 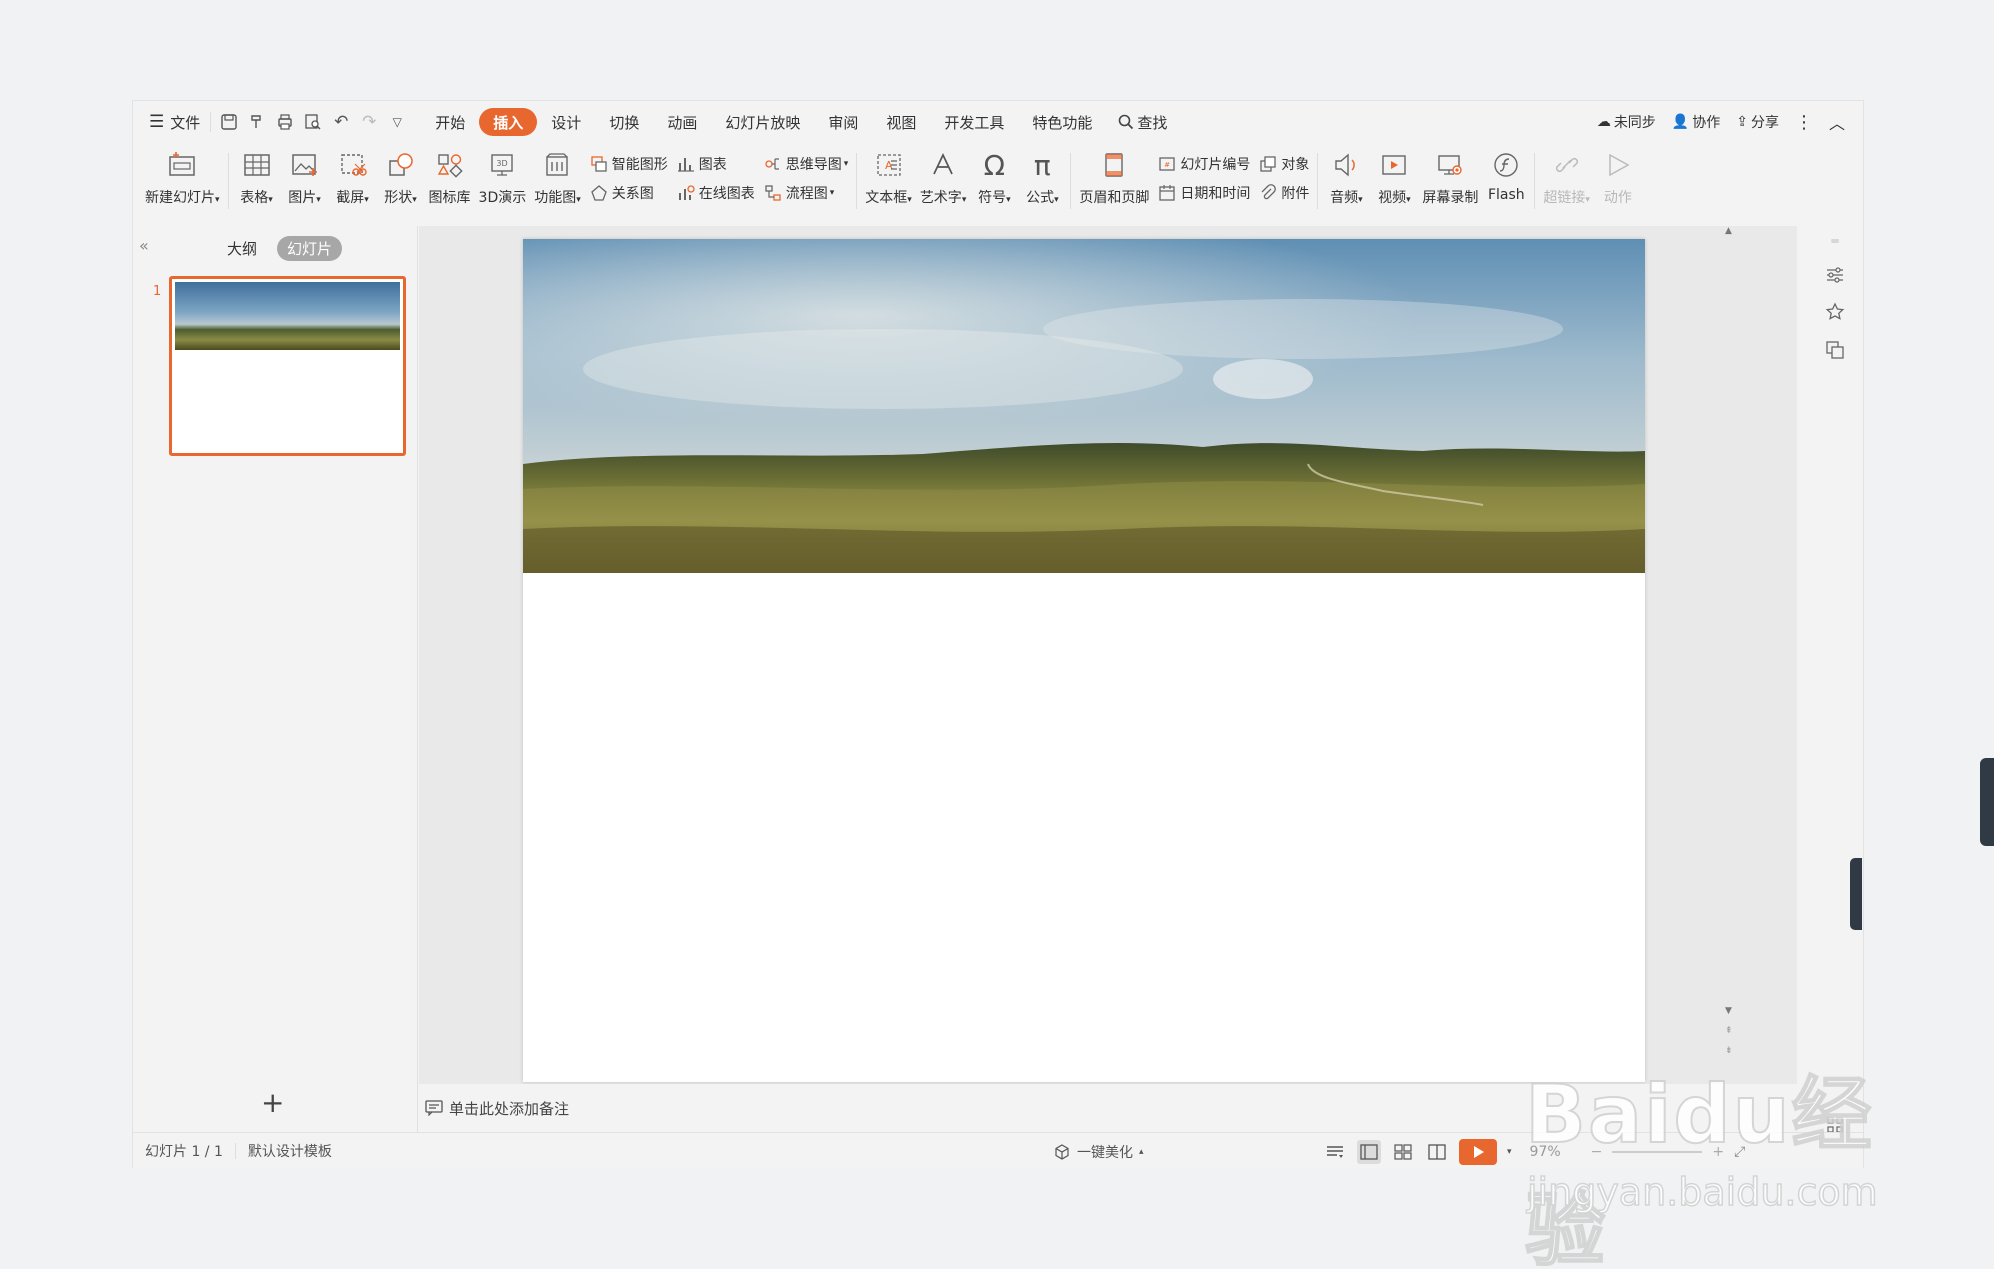 What do you see at coordinates (1545, 1152) in the screenshot?
I see `zoom-level: 97%` at bounding box center [1545, 1152].